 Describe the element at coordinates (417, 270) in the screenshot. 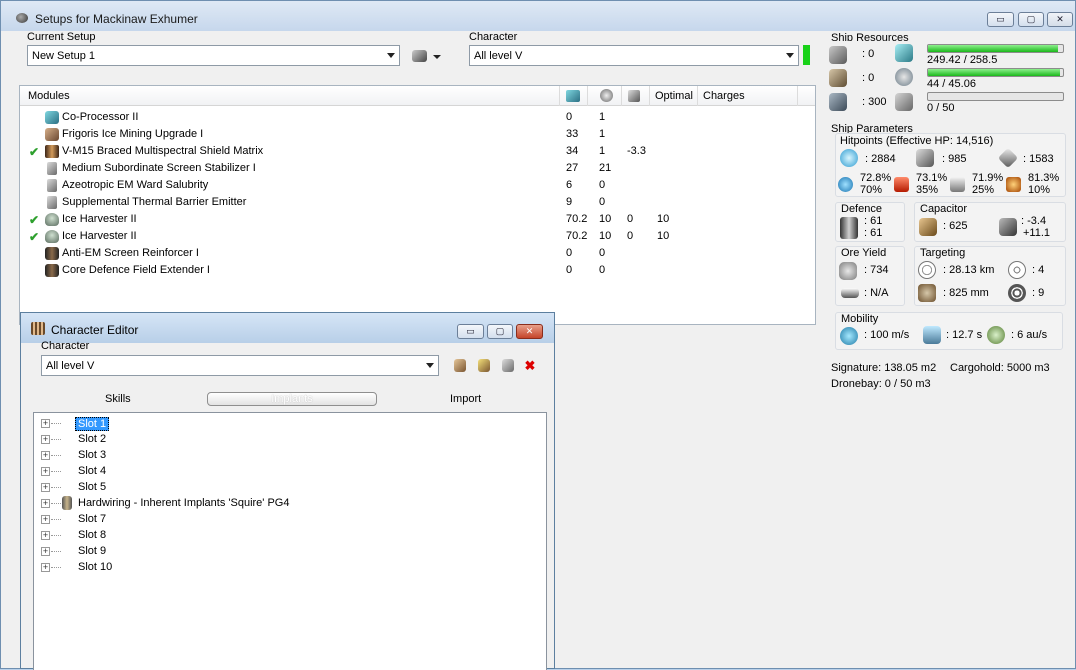

I see `module-row: Core Defence Field Extender I 0 0` at that location.